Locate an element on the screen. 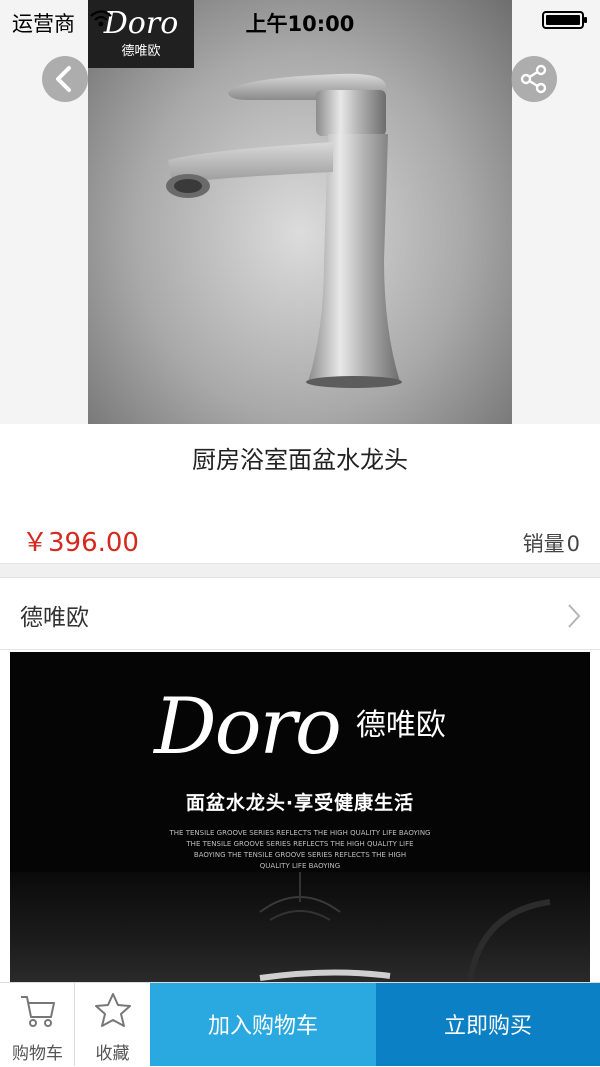 This screenshot has width=600, height=1067. cart-icon is located at coordinates (38, 1011).